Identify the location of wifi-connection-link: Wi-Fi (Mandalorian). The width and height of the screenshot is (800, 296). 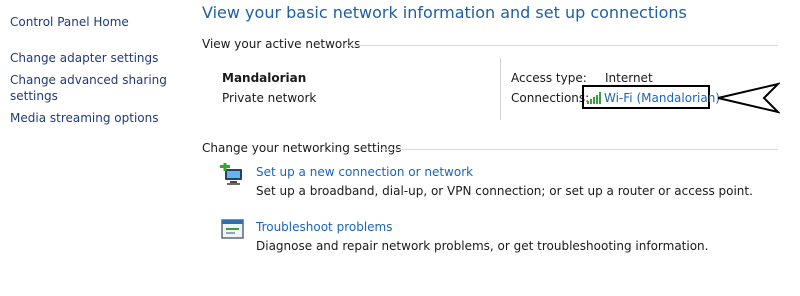
(653, 98).